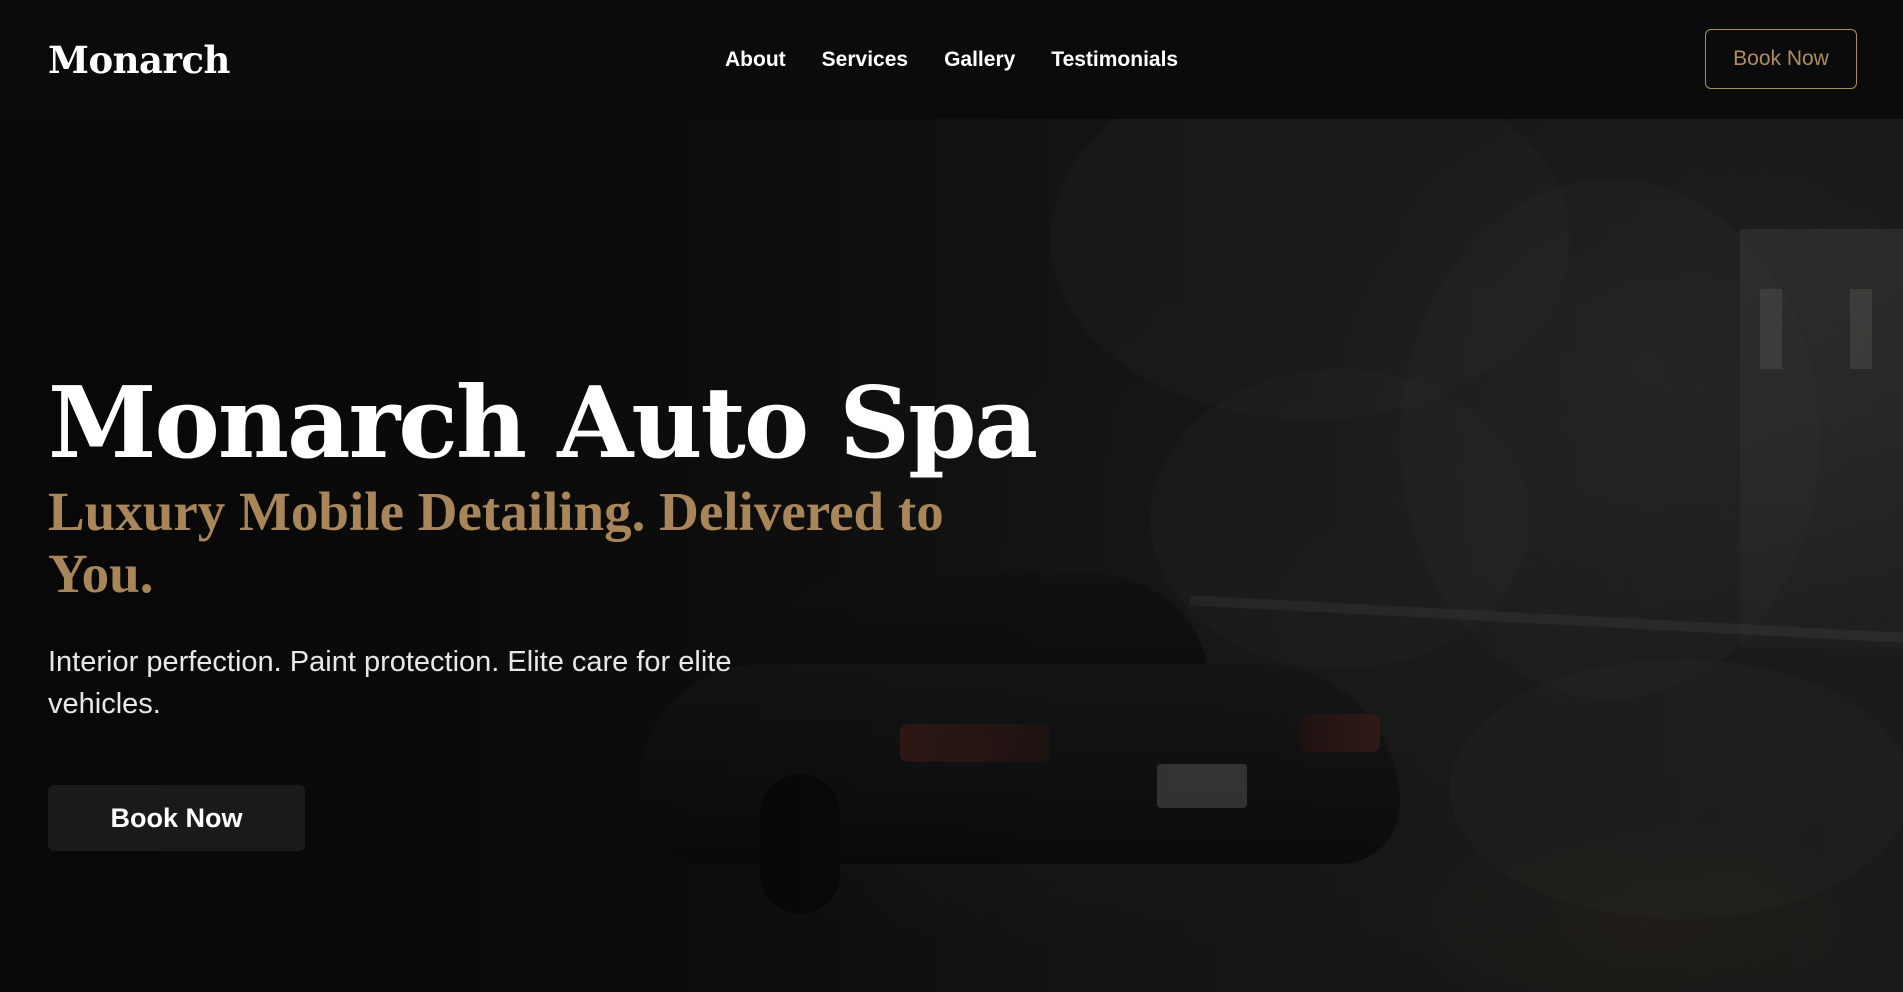  Describe the element at coordinates (543, 423) in the screenshot. I see `hero-title: Monarch Auto Spa` at that location.